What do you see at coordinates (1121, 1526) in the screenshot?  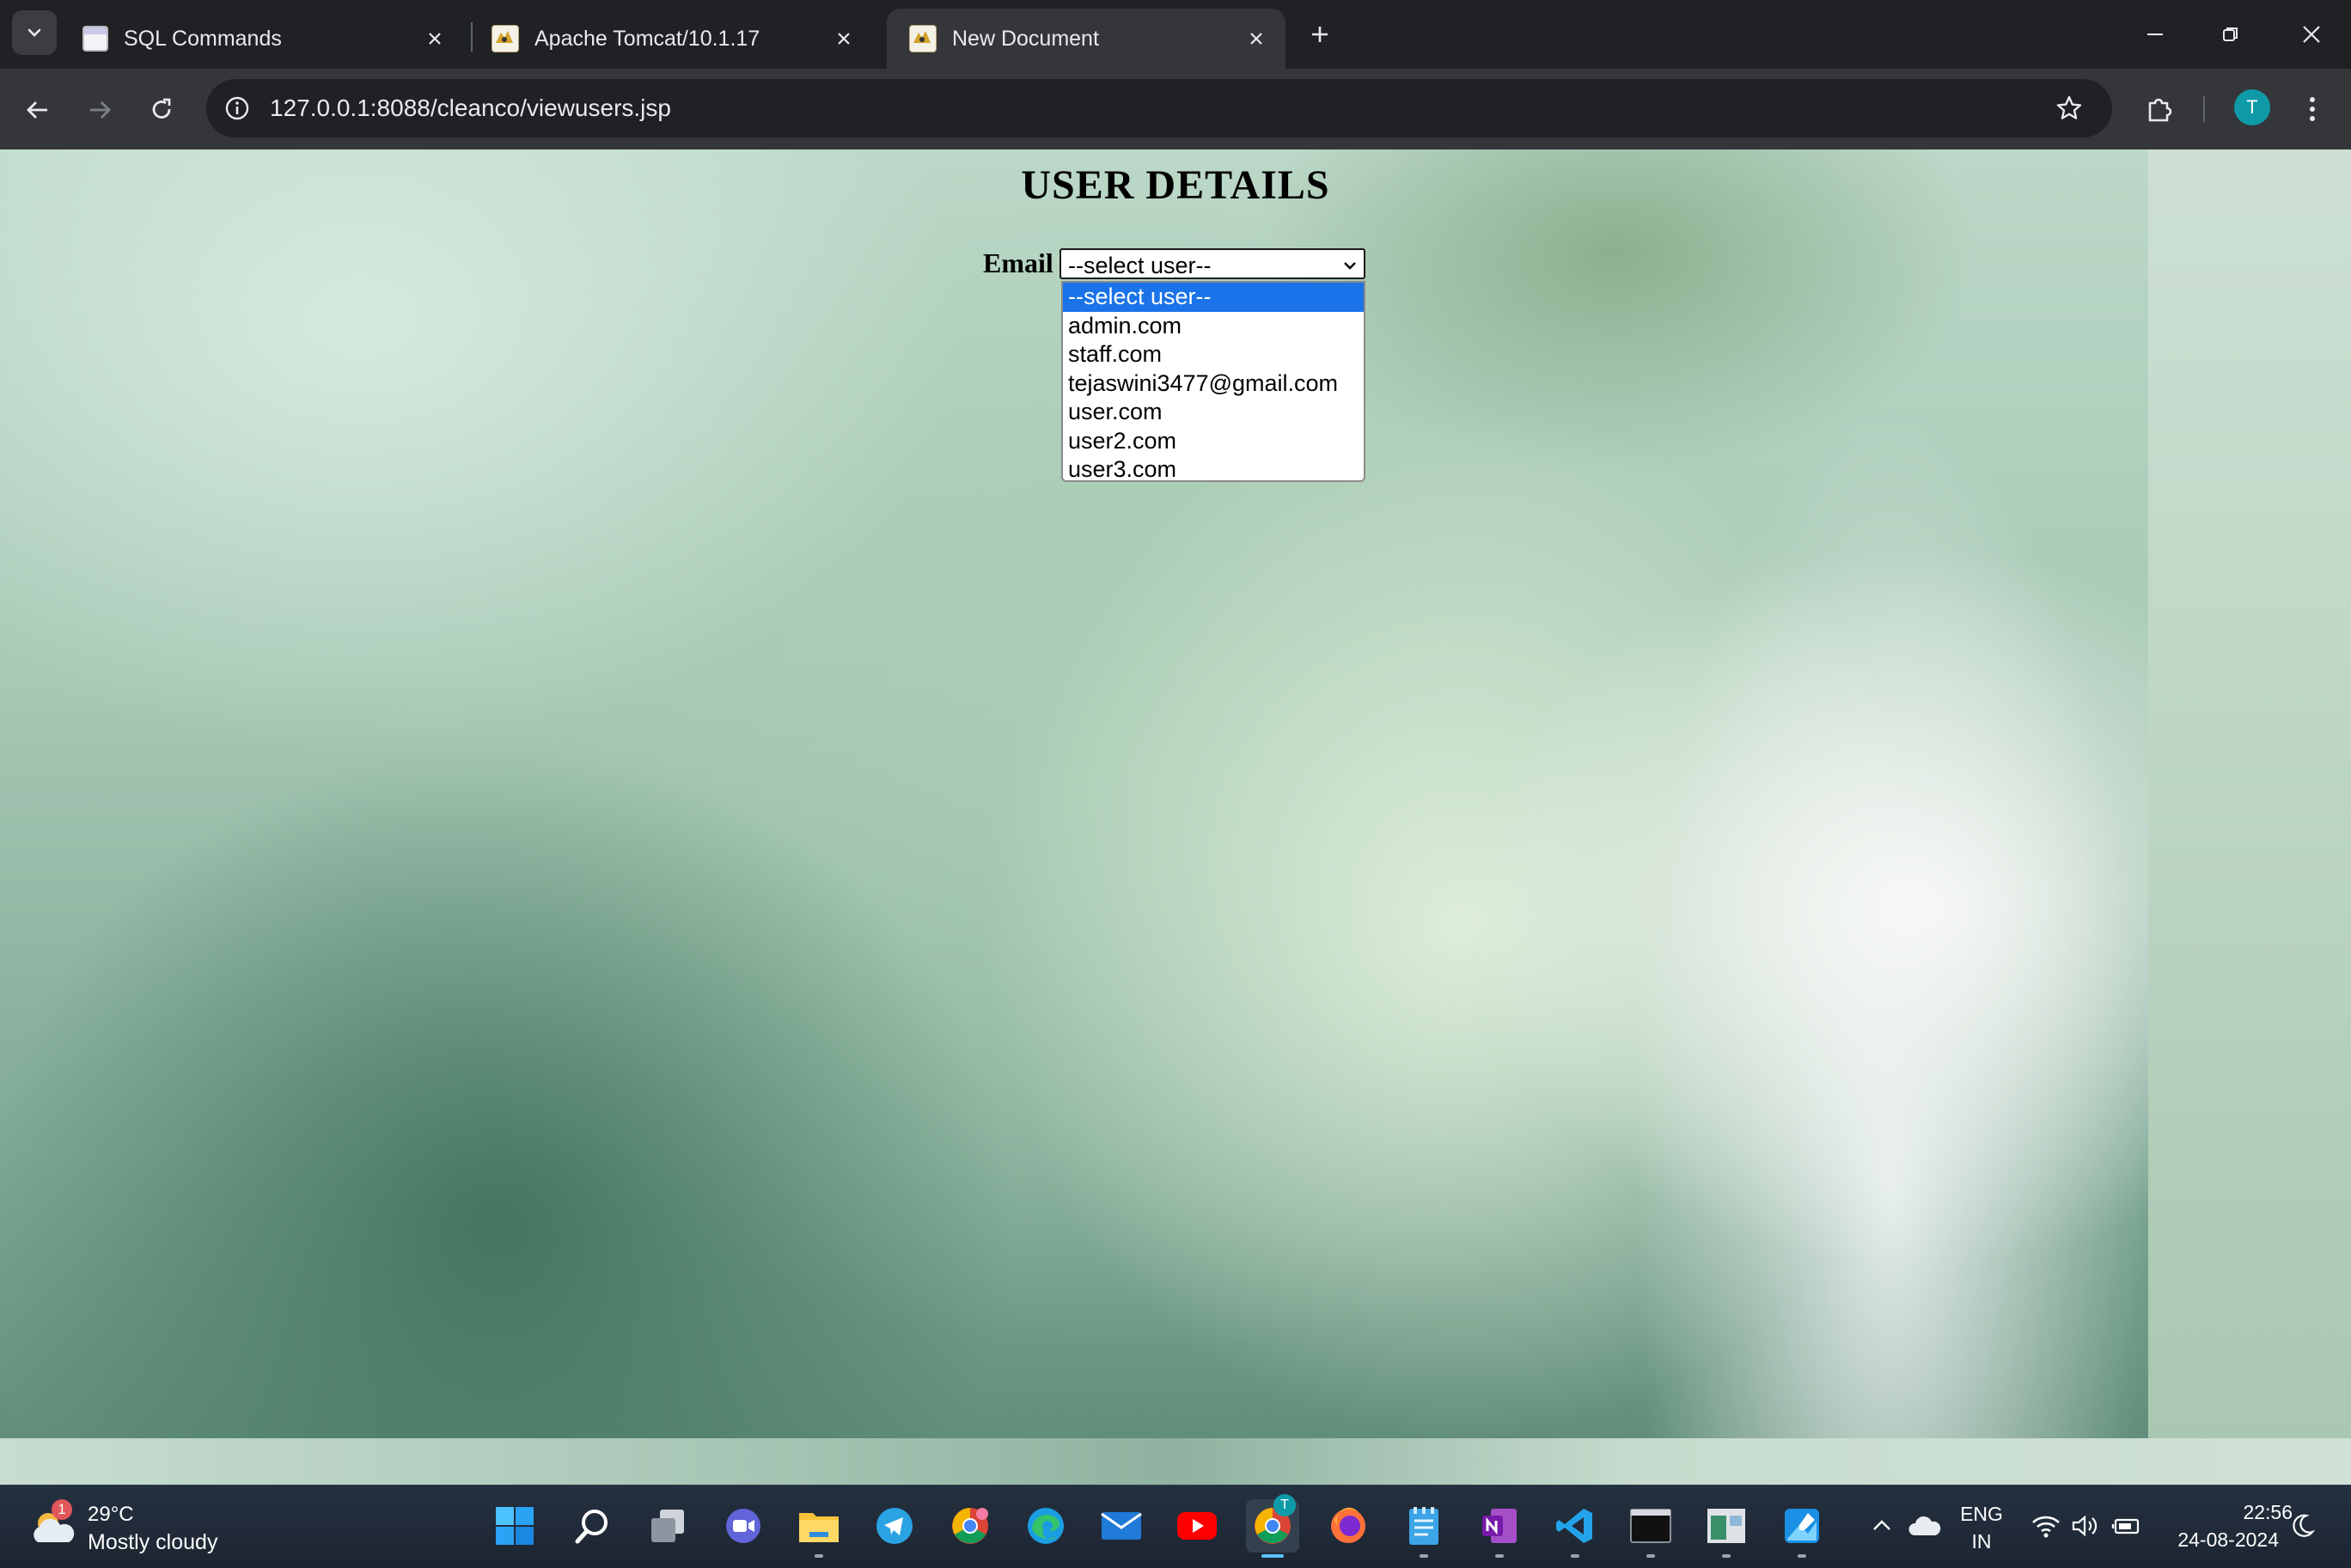 I see `mail-icon` at bounding box center [1121, 1526].